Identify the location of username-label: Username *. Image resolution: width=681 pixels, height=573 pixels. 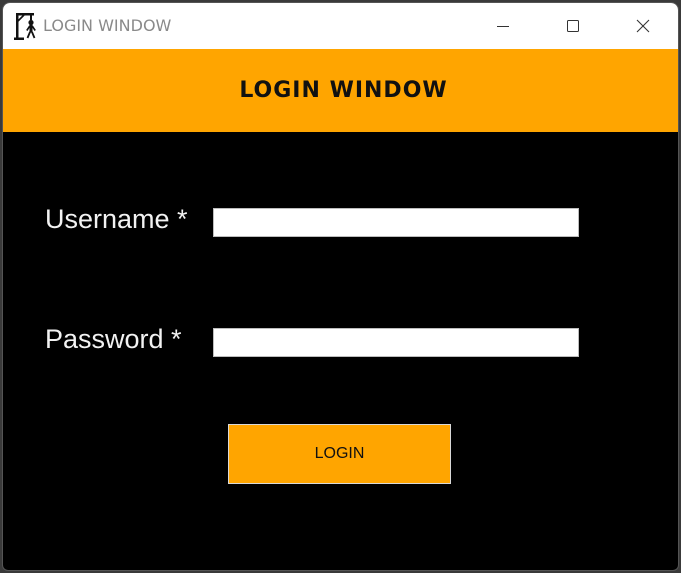
(116, 219).